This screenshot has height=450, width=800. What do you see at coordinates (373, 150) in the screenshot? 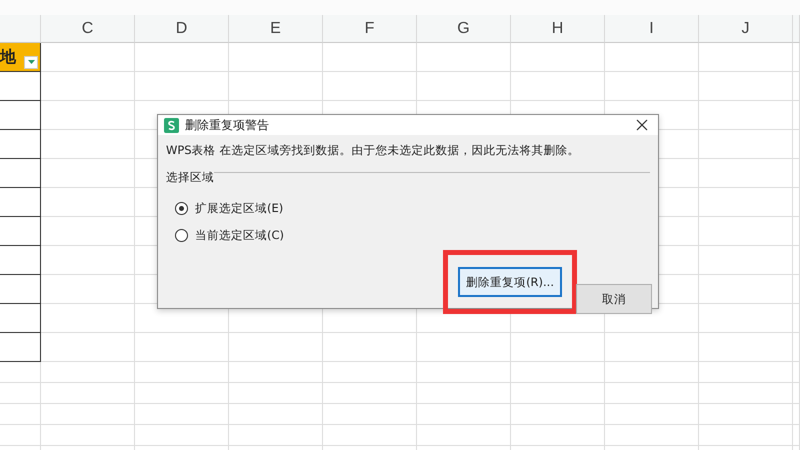
I see `warning-message: WPS表格 在选定区域旁找到数据。由于您未选定此数据，因此无法将其删除。` at bounding box center [373, 150].